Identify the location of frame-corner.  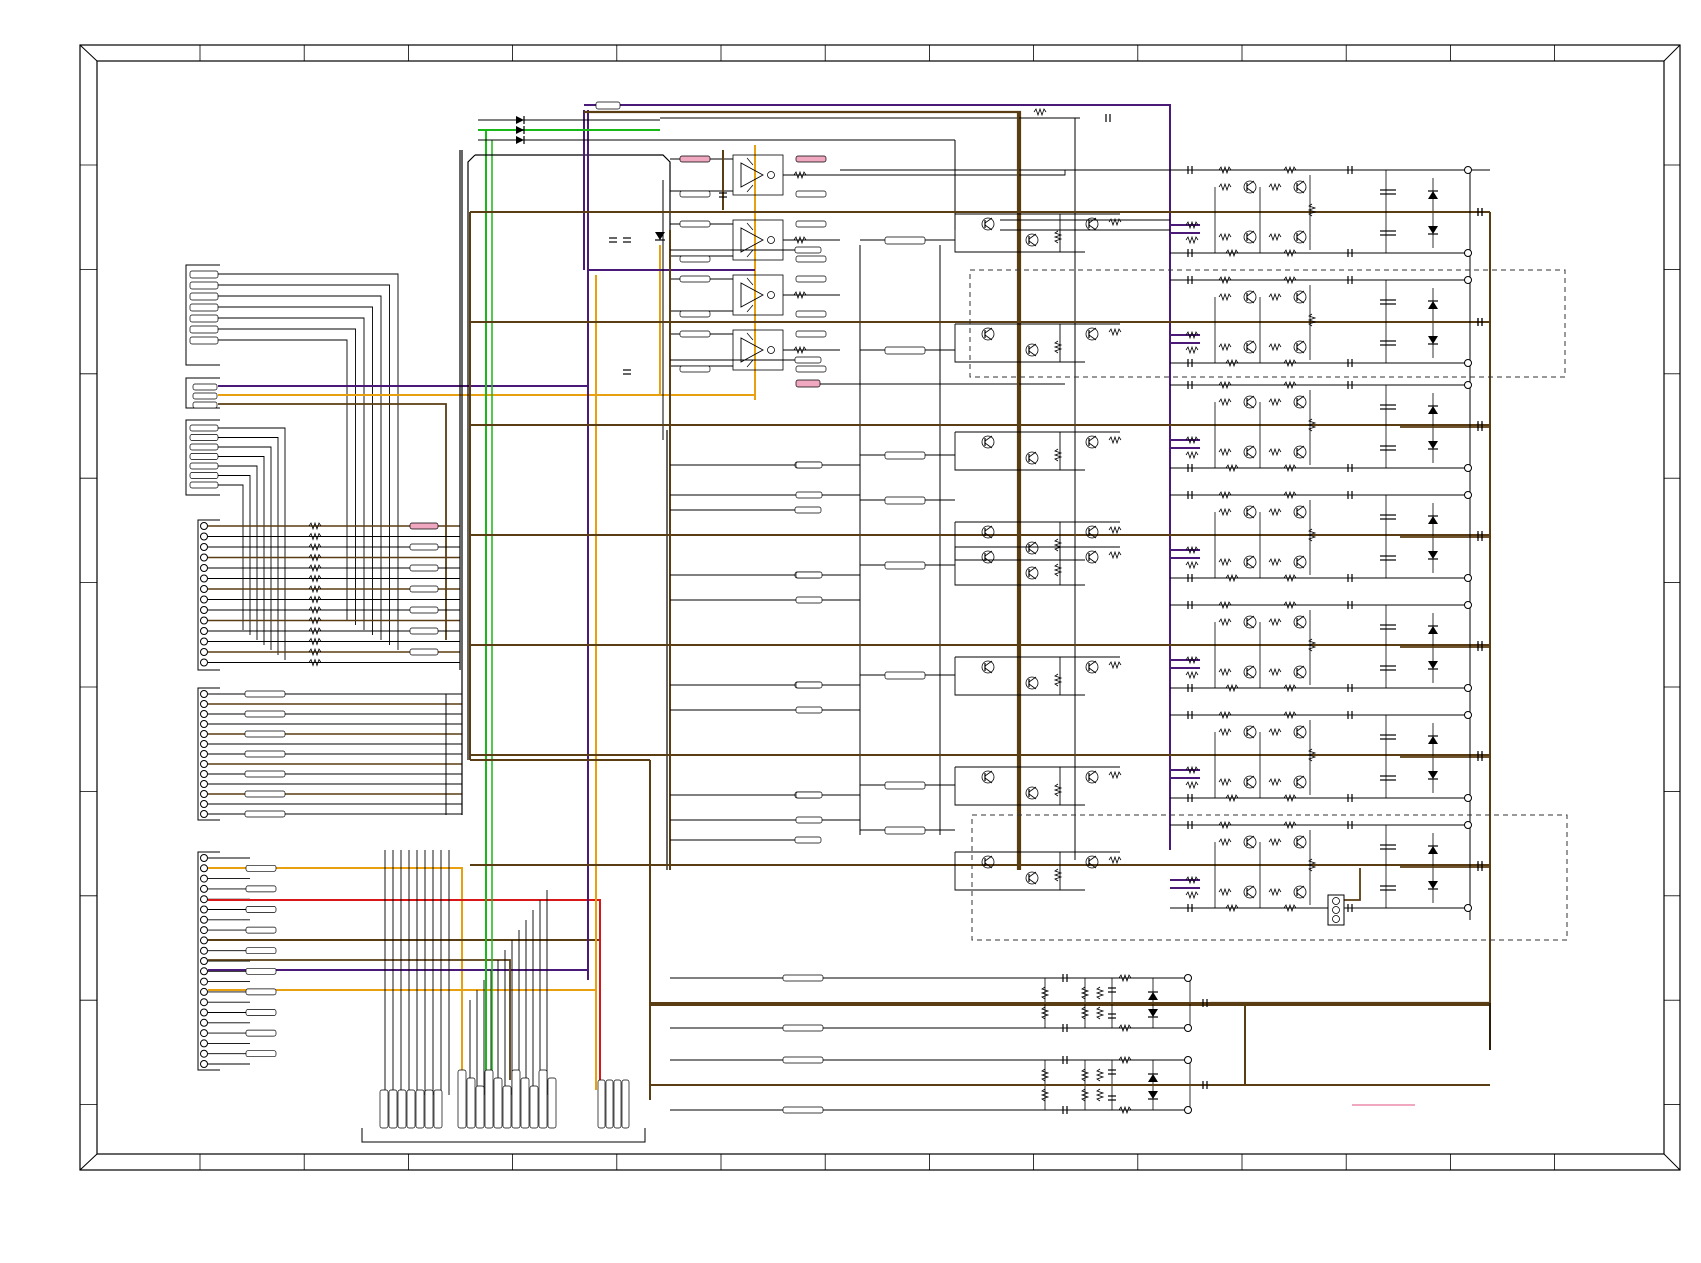
(1672, 53).